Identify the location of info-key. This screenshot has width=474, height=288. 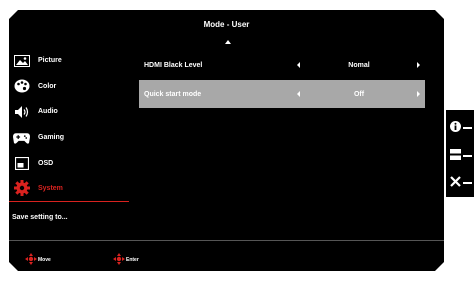
(462, 128).